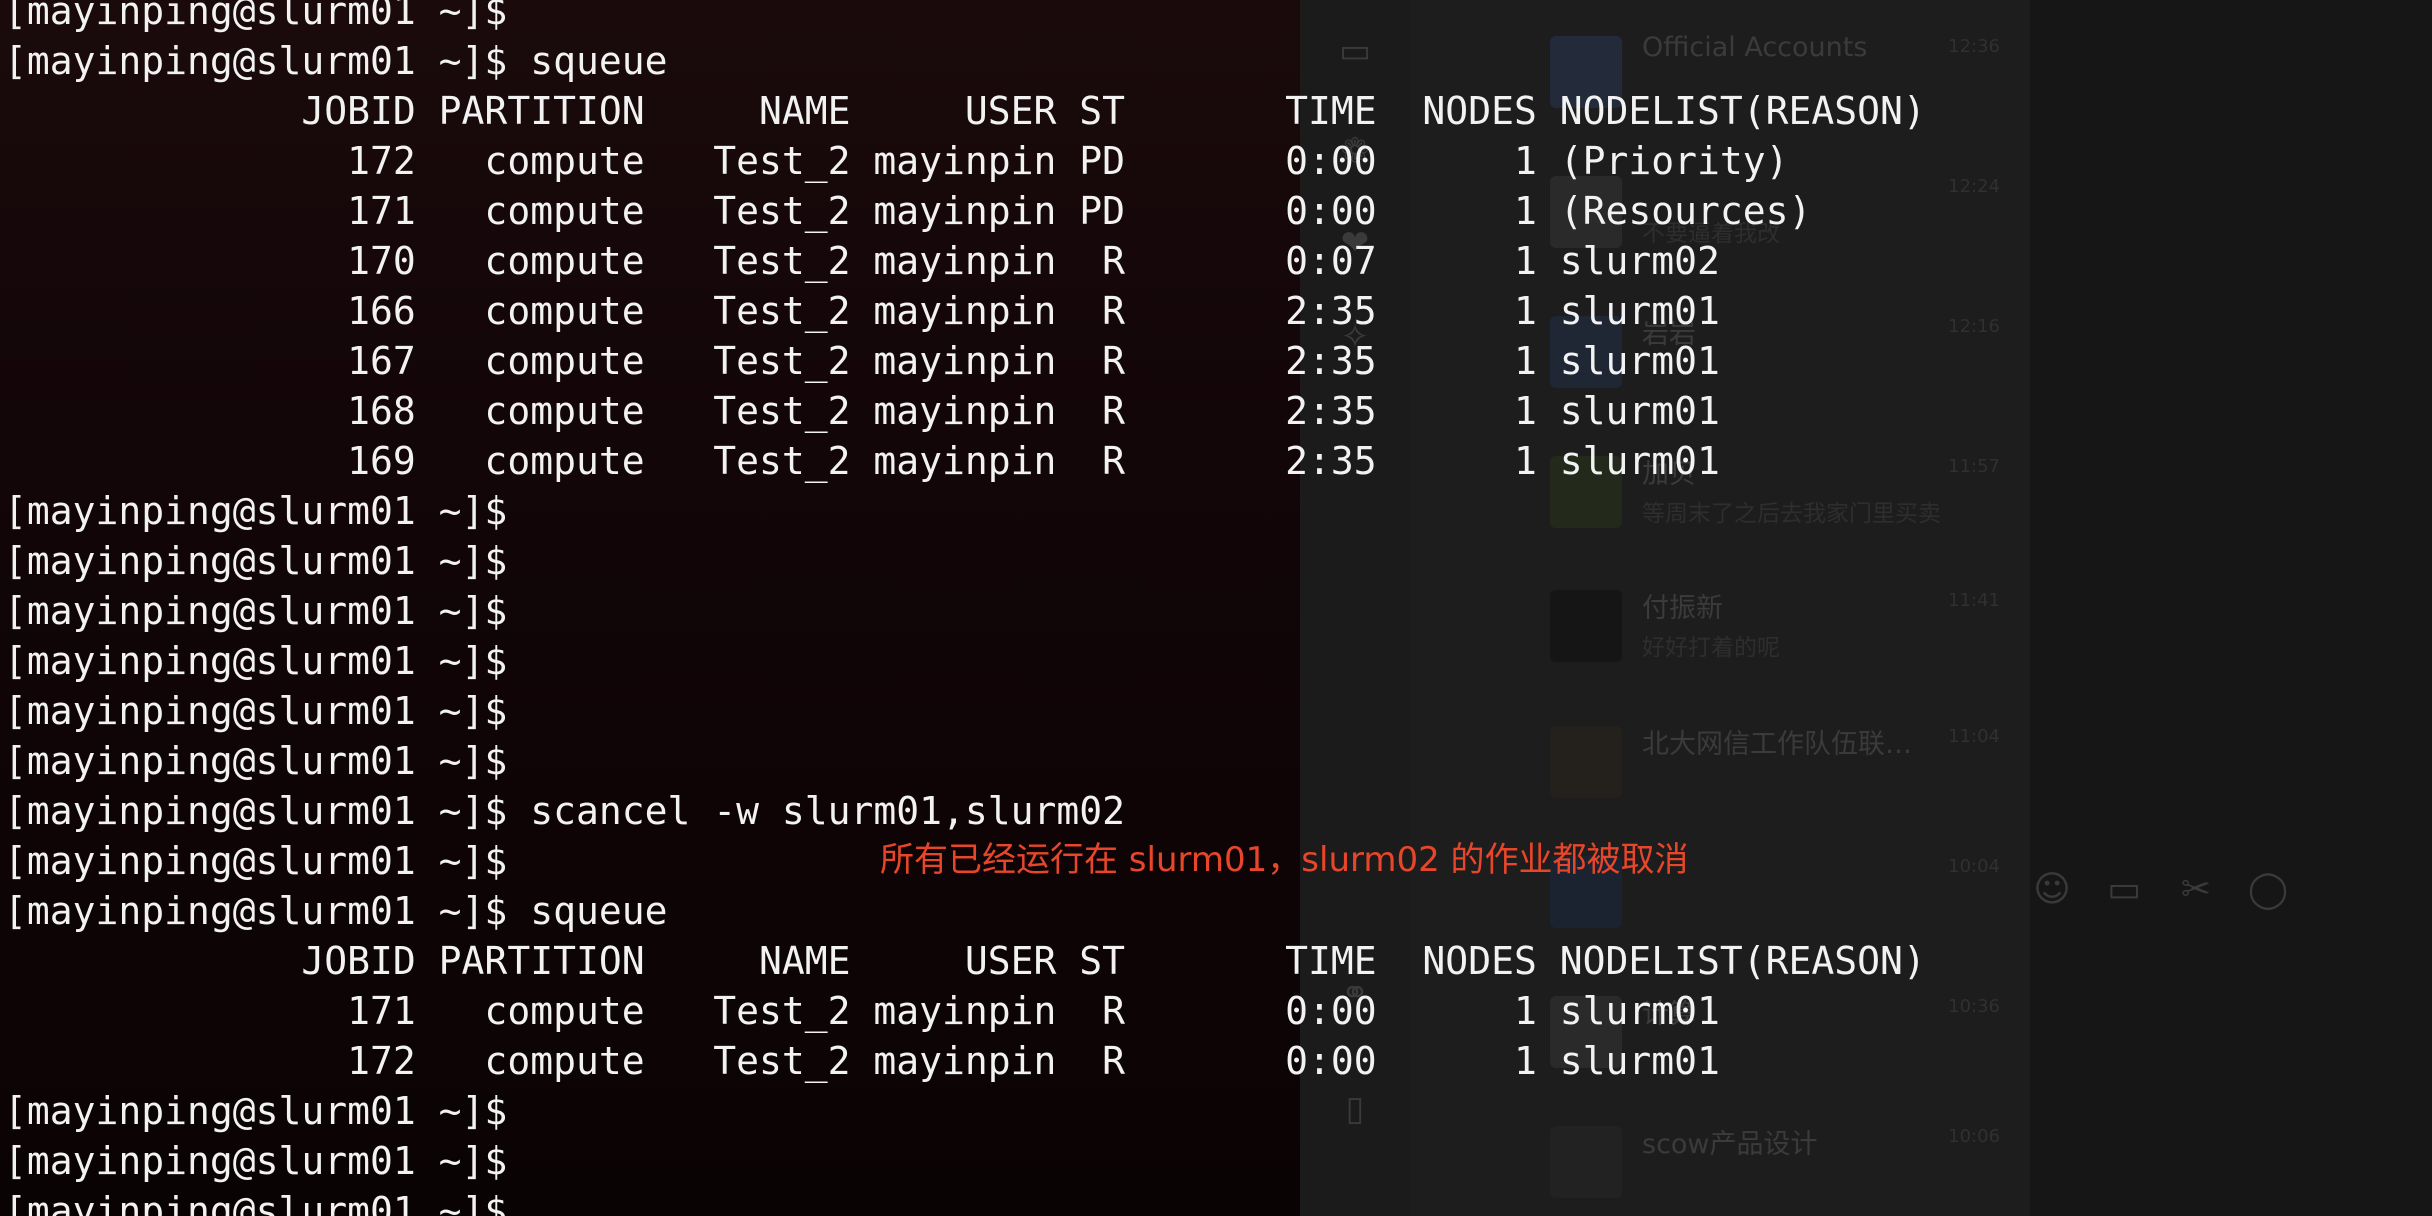 The height and width of the screenshot is (1216, 2432). What do you see at coordinates (1974, 600) in the screenshot?
I see `chat-time: 11:41` at bounding box center [1974, 600].